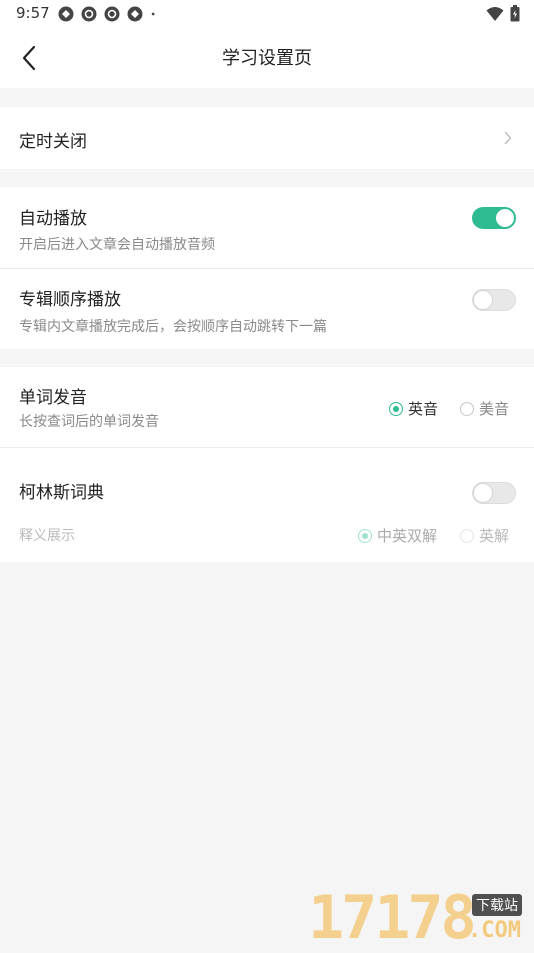 Image resolution: width=534 pixels, height=953 pixels. I want to click on radio-american: 美音, so click(484, 408).